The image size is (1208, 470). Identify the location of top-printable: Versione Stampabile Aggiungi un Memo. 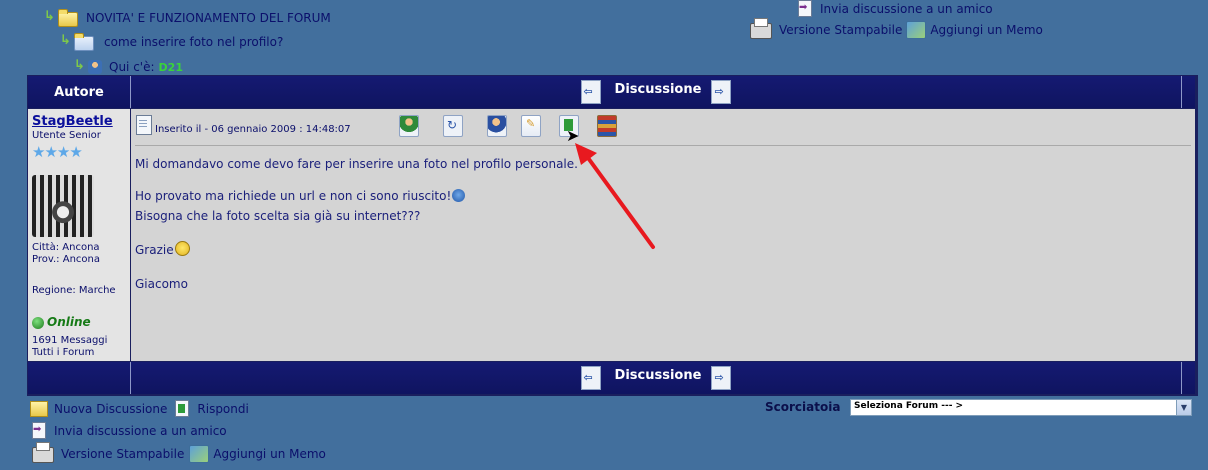
(896, 28).